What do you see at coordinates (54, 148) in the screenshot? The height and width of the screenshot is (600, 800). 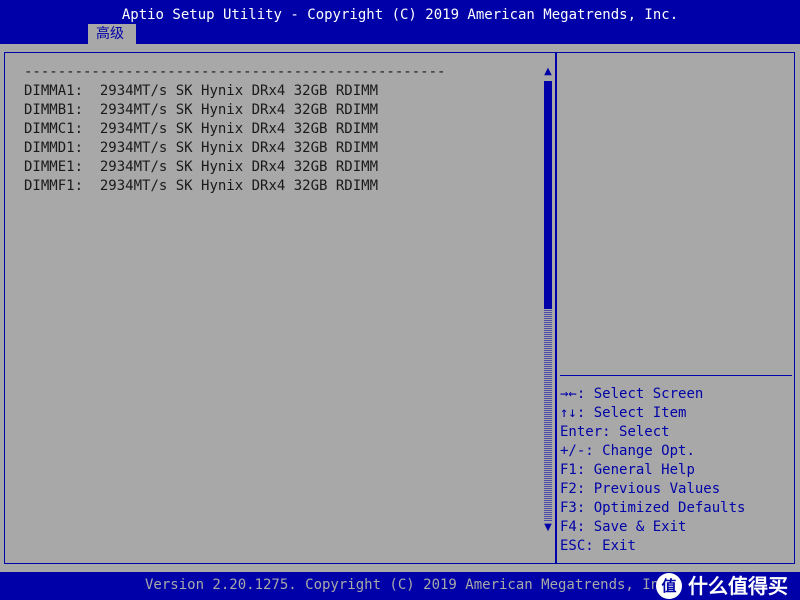 I see `dimm-slot: DIMMD1:` at bounding box center [54, 148].